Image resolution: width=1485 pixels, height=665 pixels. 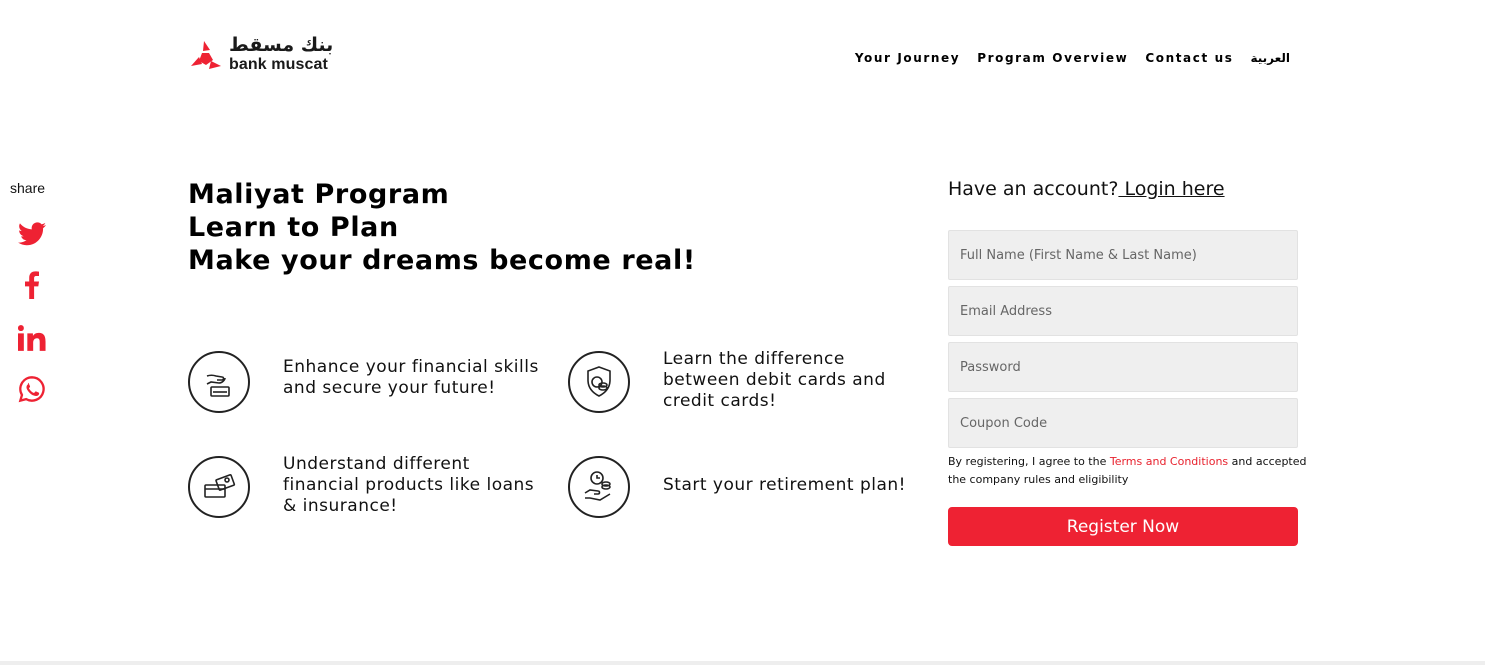 I want to click on register-now-button: Register Now, so click(x=1123, y=526).